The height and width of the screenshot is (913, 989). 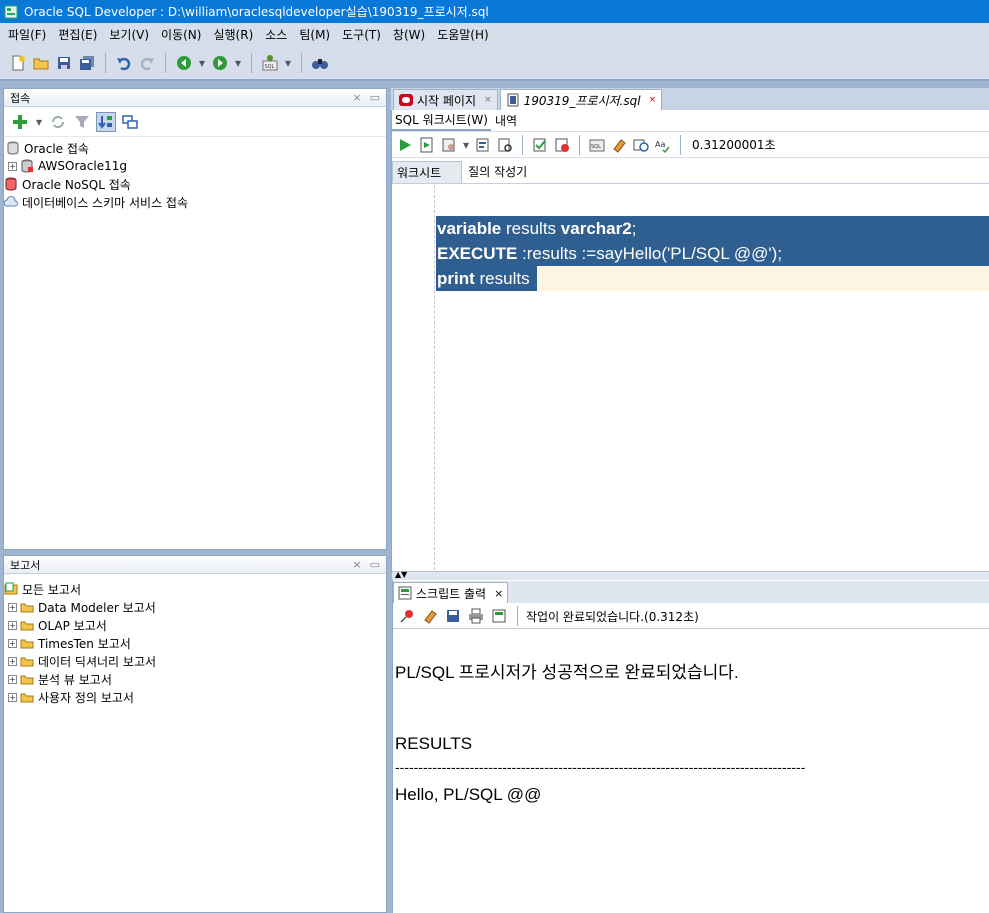 I want to click on tab-sql-worksheet: SQL 워크시트(W), so click(x=441, y=120).